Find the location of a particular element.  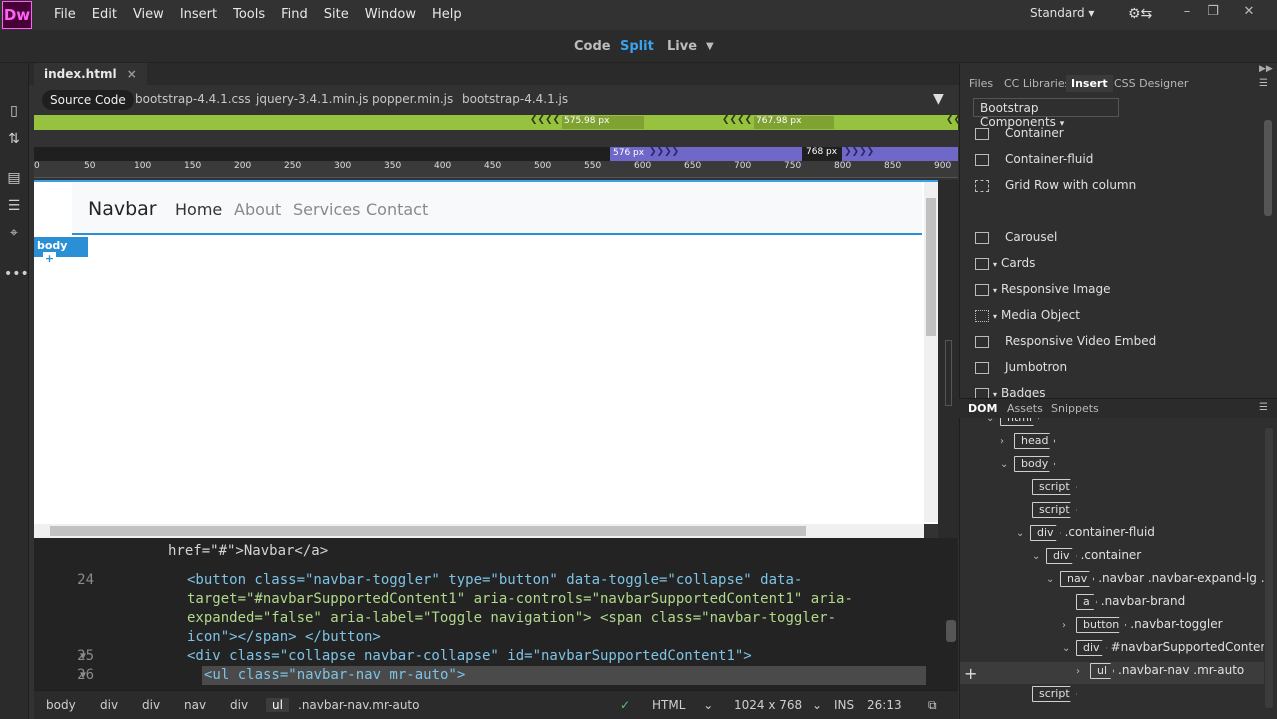

insert-category-select: Bootstrap Components ▾ is located at coordinates (1046, 113).